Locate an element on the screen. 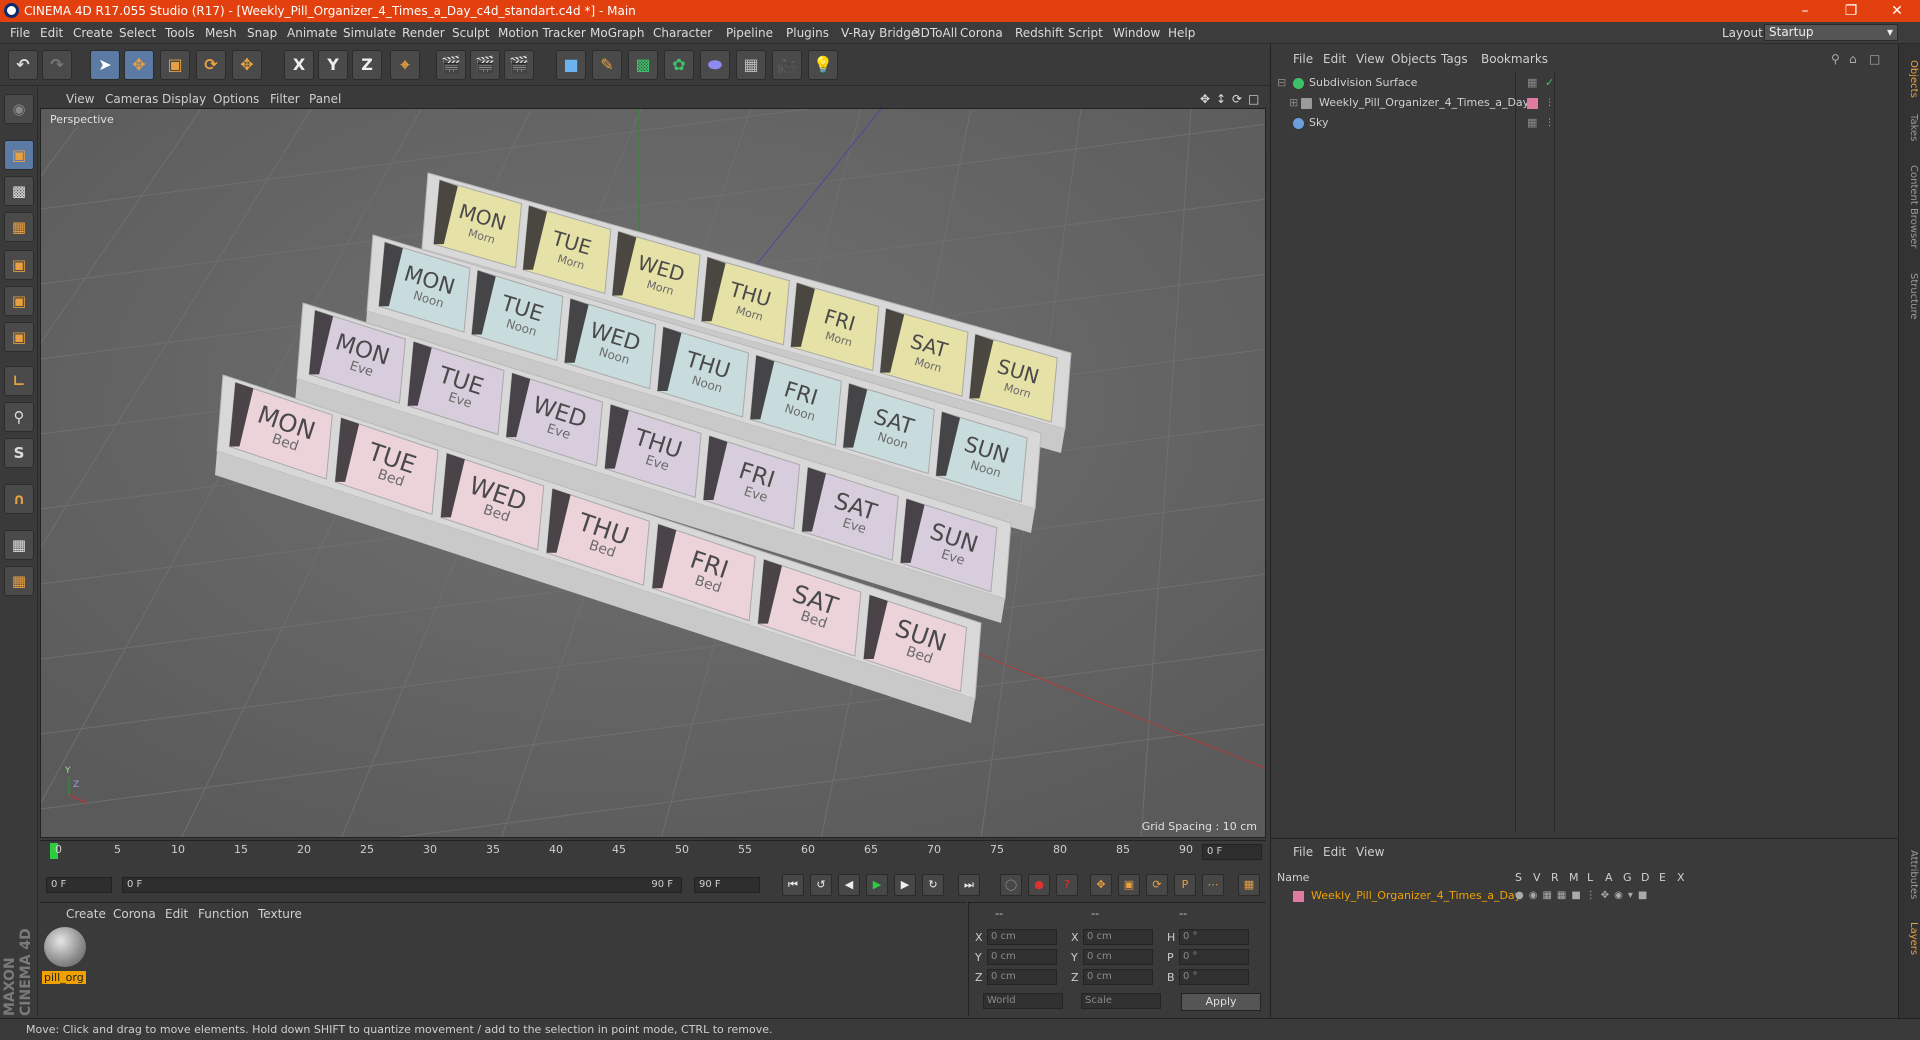 The width and height of the screenshot is (1920, 1040). rotate-tool-button: ⟳ is located at coordinates (211, 65).